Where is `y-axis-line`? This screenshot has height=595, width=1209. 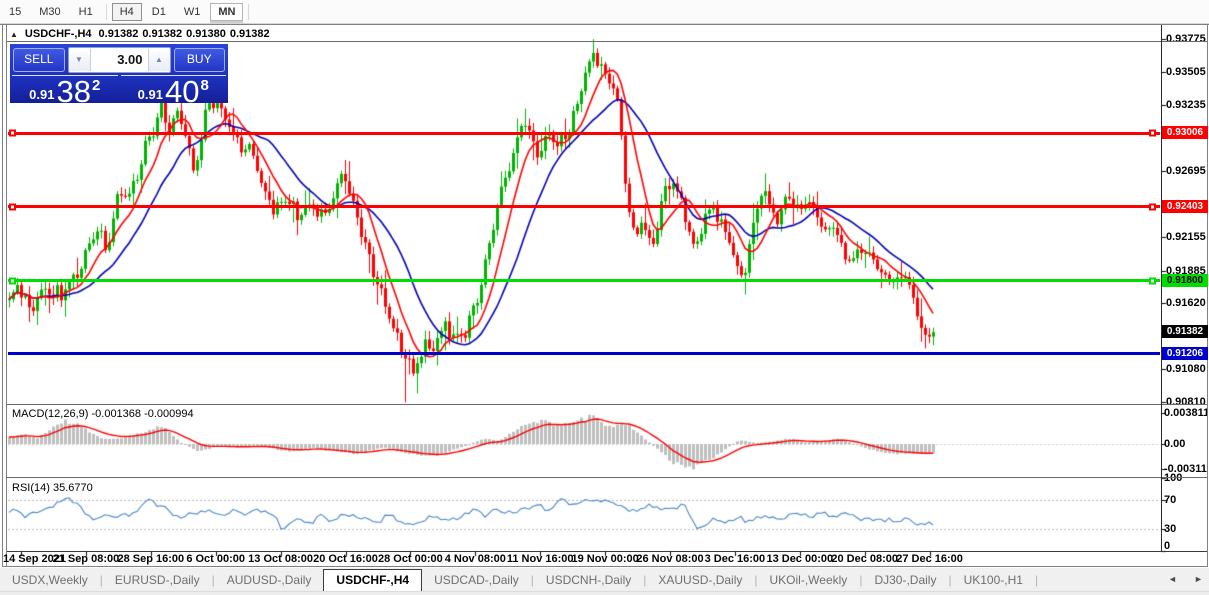
y-axis-line is located at coordinates (1161, 288).